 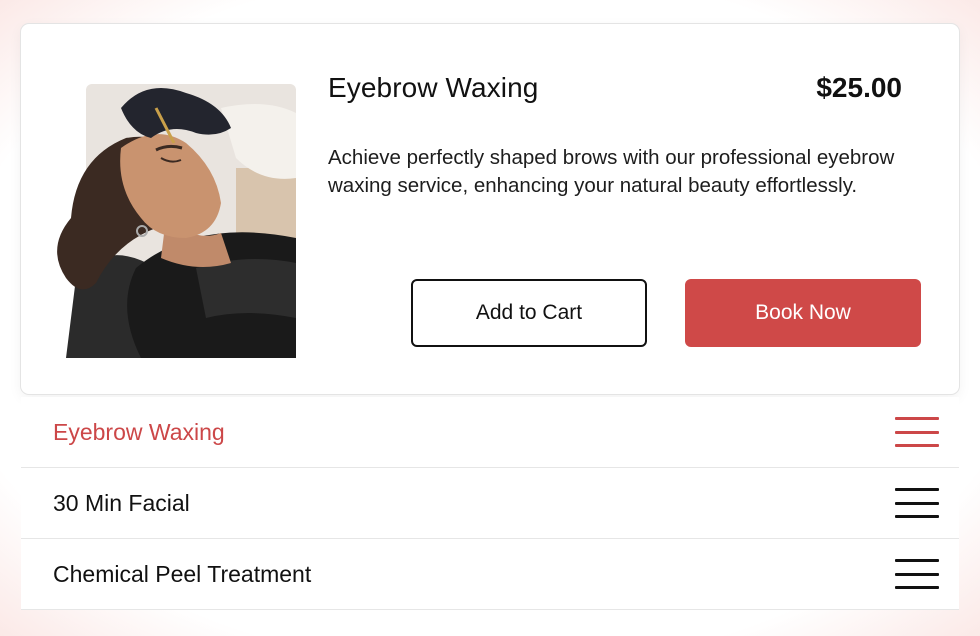 I want to click on service-item-eyebrow-waxing: Eyebrow Waxing, so click(x=490, y=432).